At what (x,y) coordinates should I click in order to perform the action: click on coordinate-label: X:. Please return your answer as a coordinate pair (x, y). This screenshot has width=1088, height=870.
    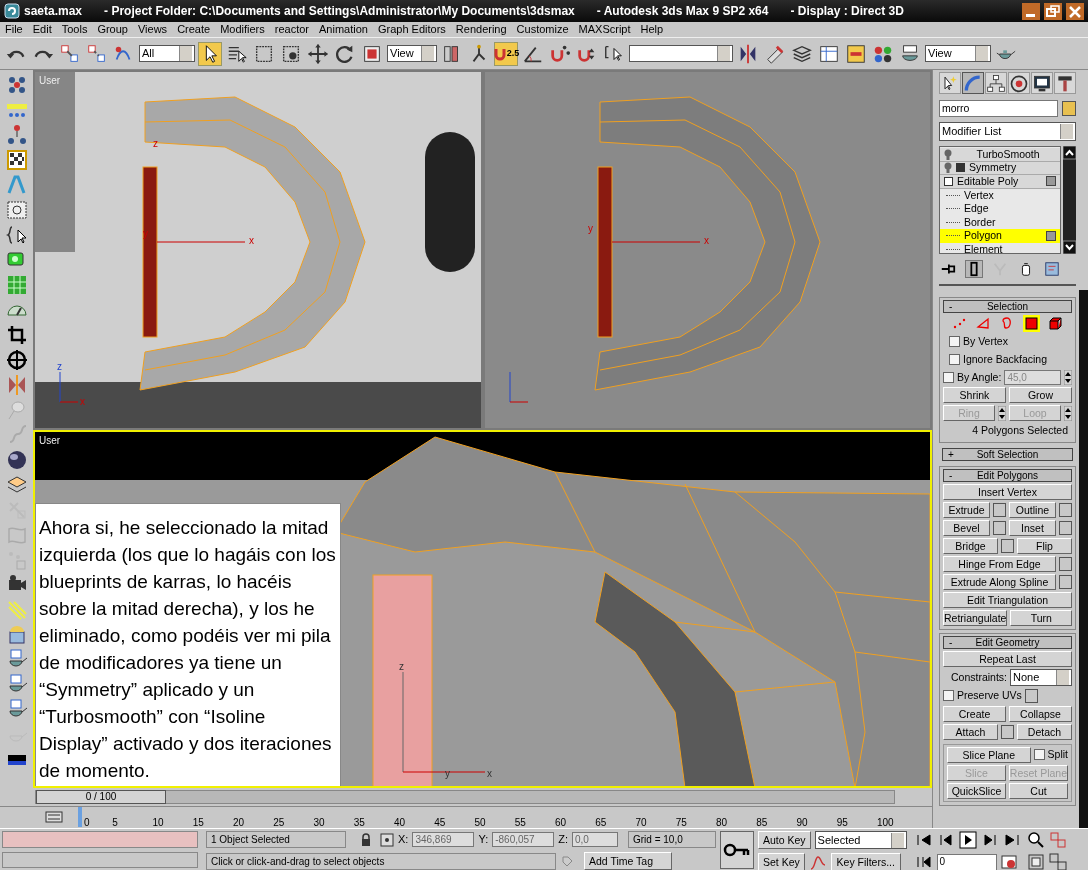
    Looking at the image, I should click on (403, 840).